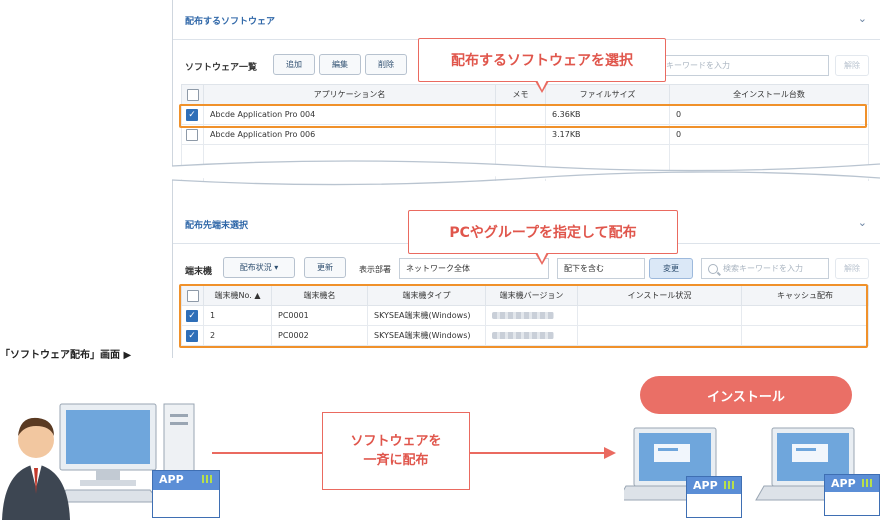  What do you see at coordinates (769, 94) in the screenshot?
I see `column-header: 全インストール台数` at bounding box center [769, 94].